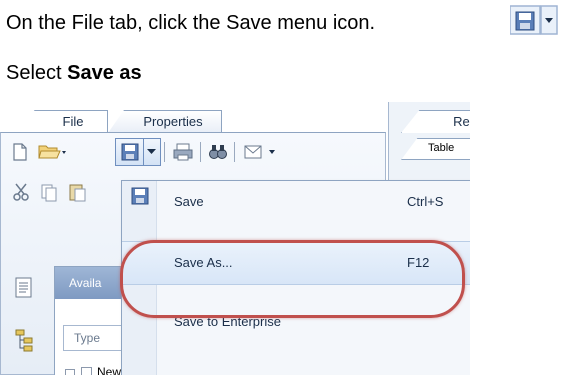 The image size is (579, 375). What do you see at coordinates (104, 73) in the screenshot?
I see `instruction-text-2-bold: Save as` at bounding box center [104, 73].